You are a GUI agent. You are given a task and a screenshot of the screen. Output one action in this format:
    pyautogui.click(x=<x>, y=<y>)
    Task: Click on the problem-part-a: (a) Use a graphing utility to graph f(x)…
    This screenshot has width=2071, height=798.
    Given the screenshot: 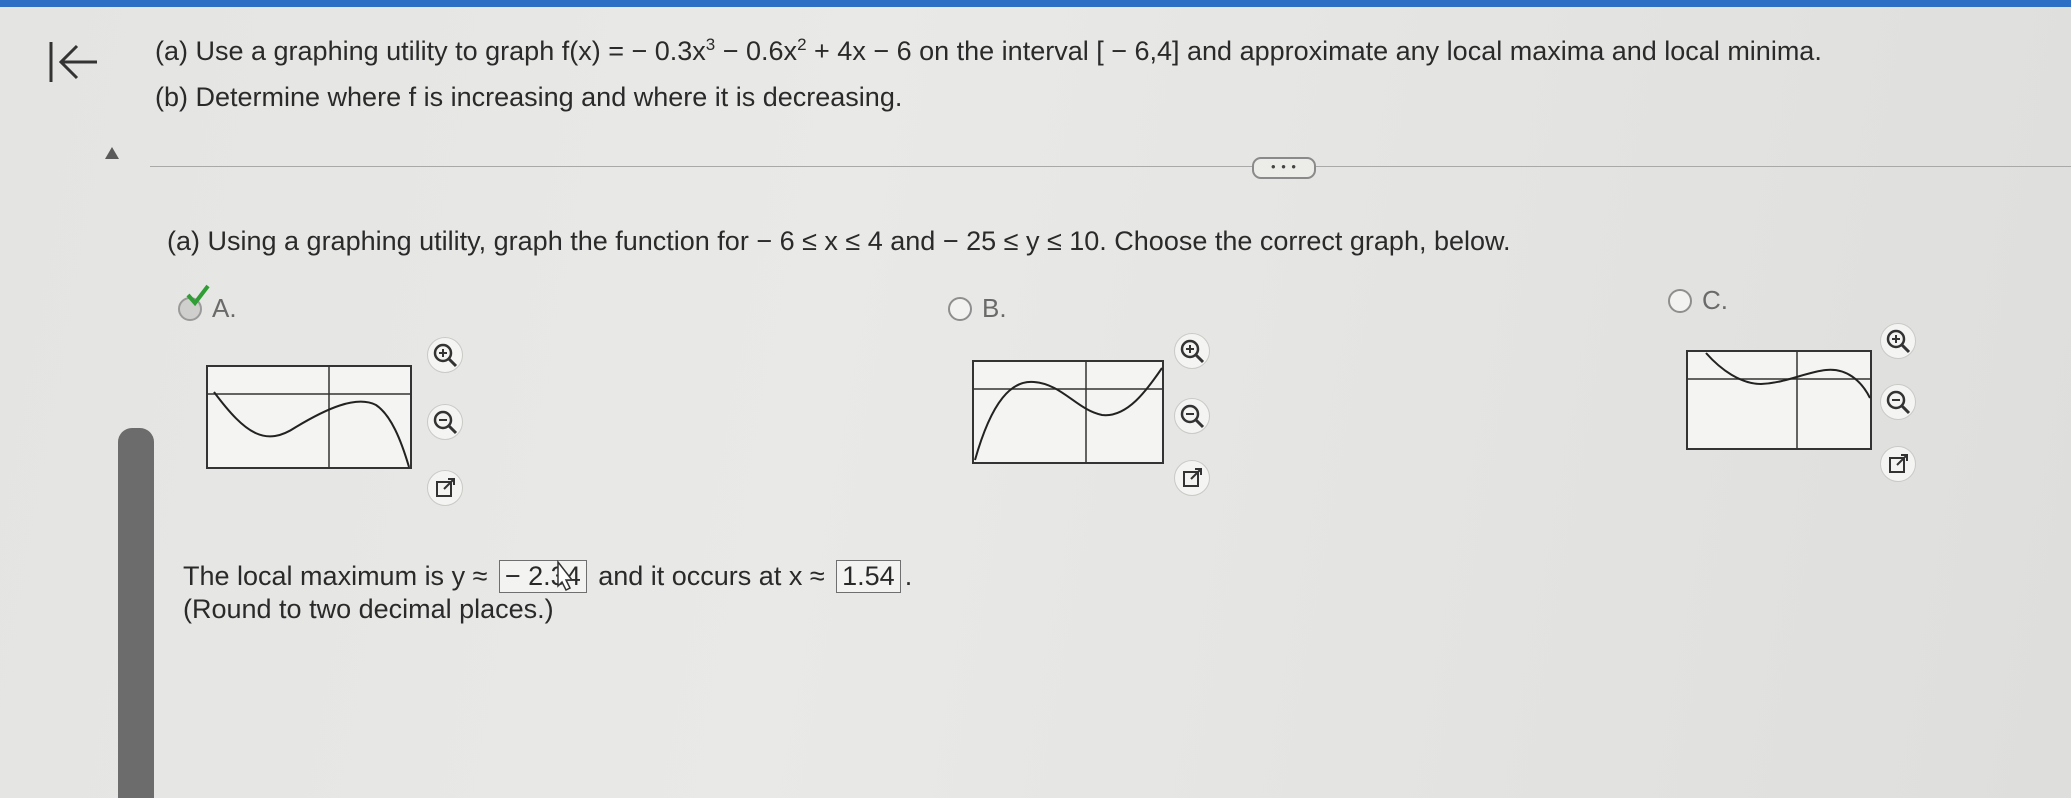 What is the action you would take?
    pyautogui.click(x=988, y=50)
    